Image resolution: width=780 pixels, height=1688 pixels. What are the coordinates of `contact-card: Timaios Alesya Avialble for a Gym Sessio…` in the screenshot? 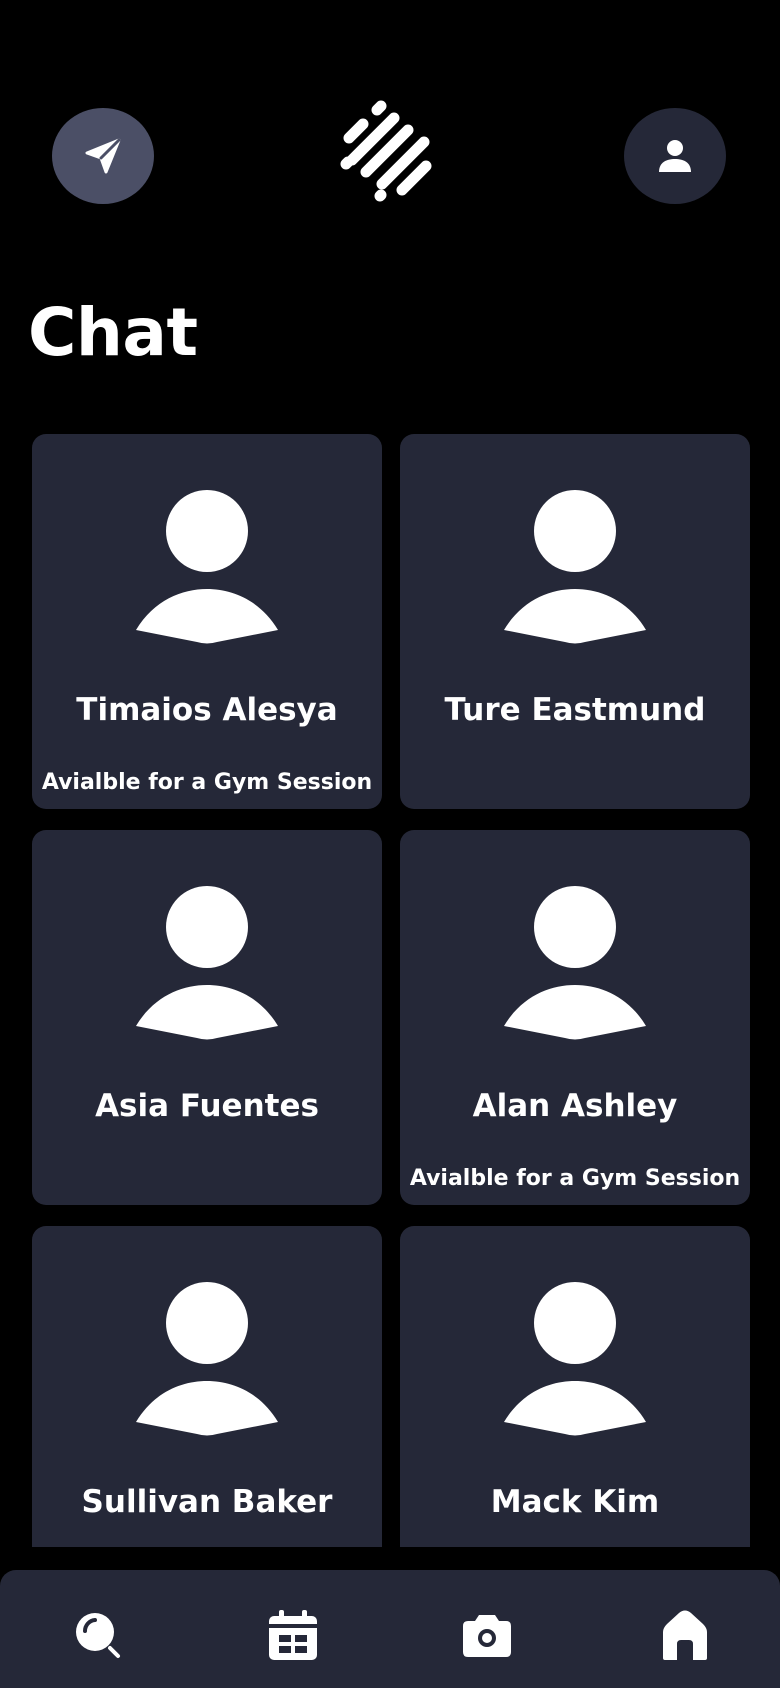 It's located at (207, 621).